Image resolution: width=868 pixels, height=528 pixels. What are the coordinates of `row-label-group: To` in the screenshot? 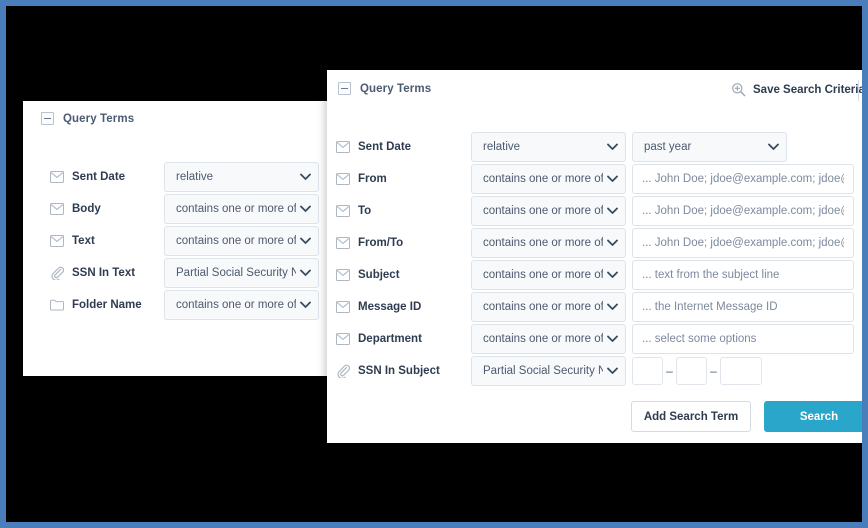 It's located at (353, 211).